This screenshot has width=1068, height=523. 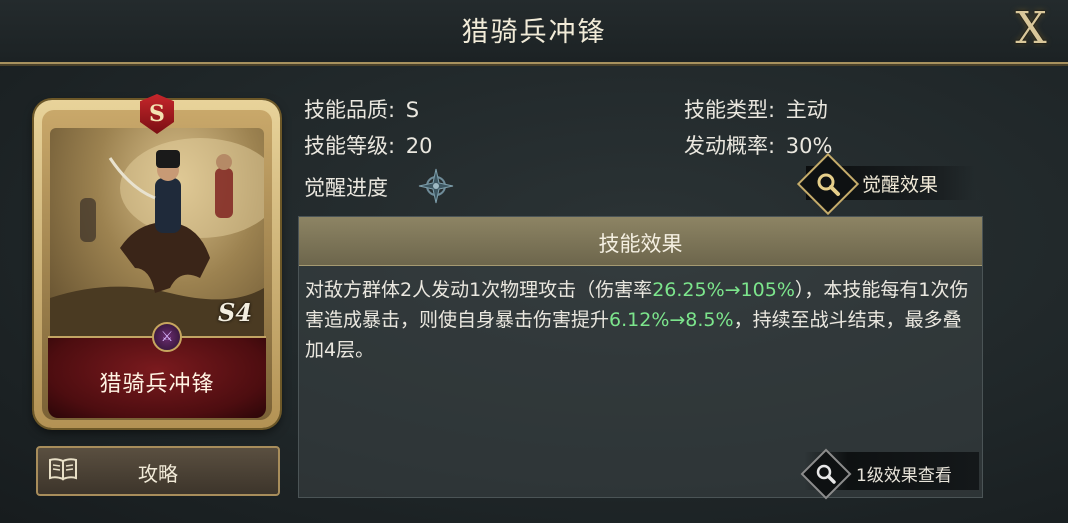 I want to click on rate-label: 发动概率:, so click(x=730, y=146).